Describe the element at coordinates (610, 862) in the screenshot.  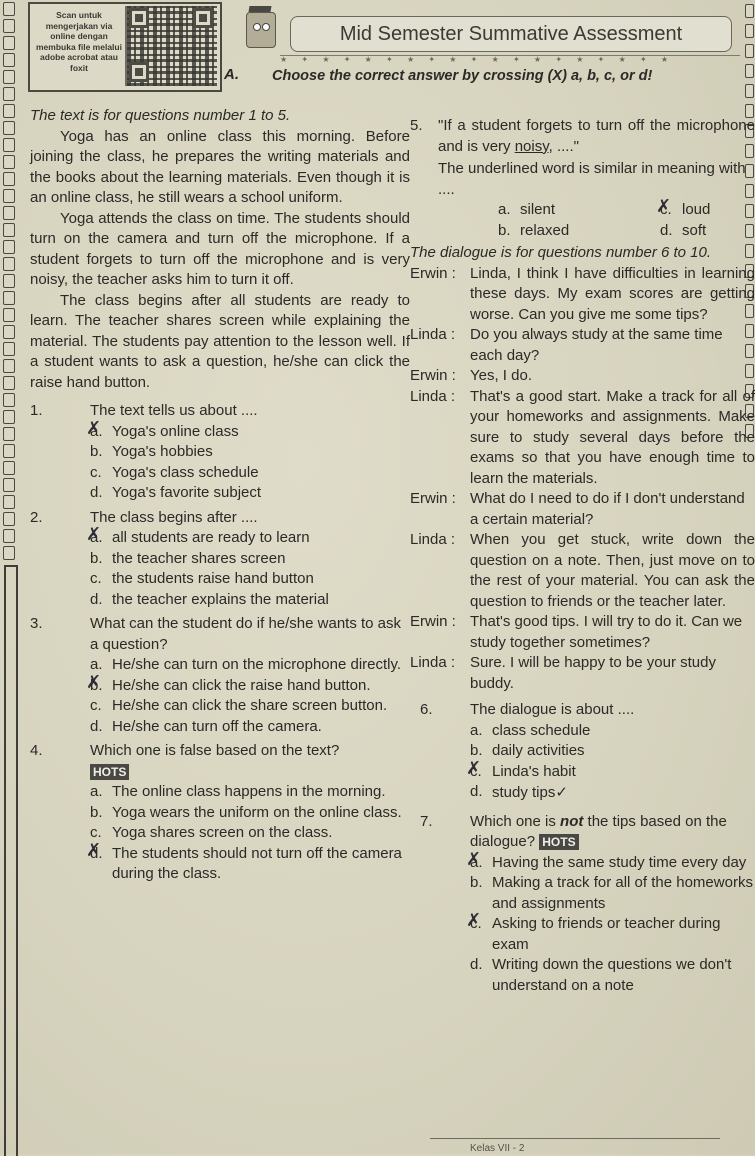
I see `option-a: a.Having the same study time every day` at that location.